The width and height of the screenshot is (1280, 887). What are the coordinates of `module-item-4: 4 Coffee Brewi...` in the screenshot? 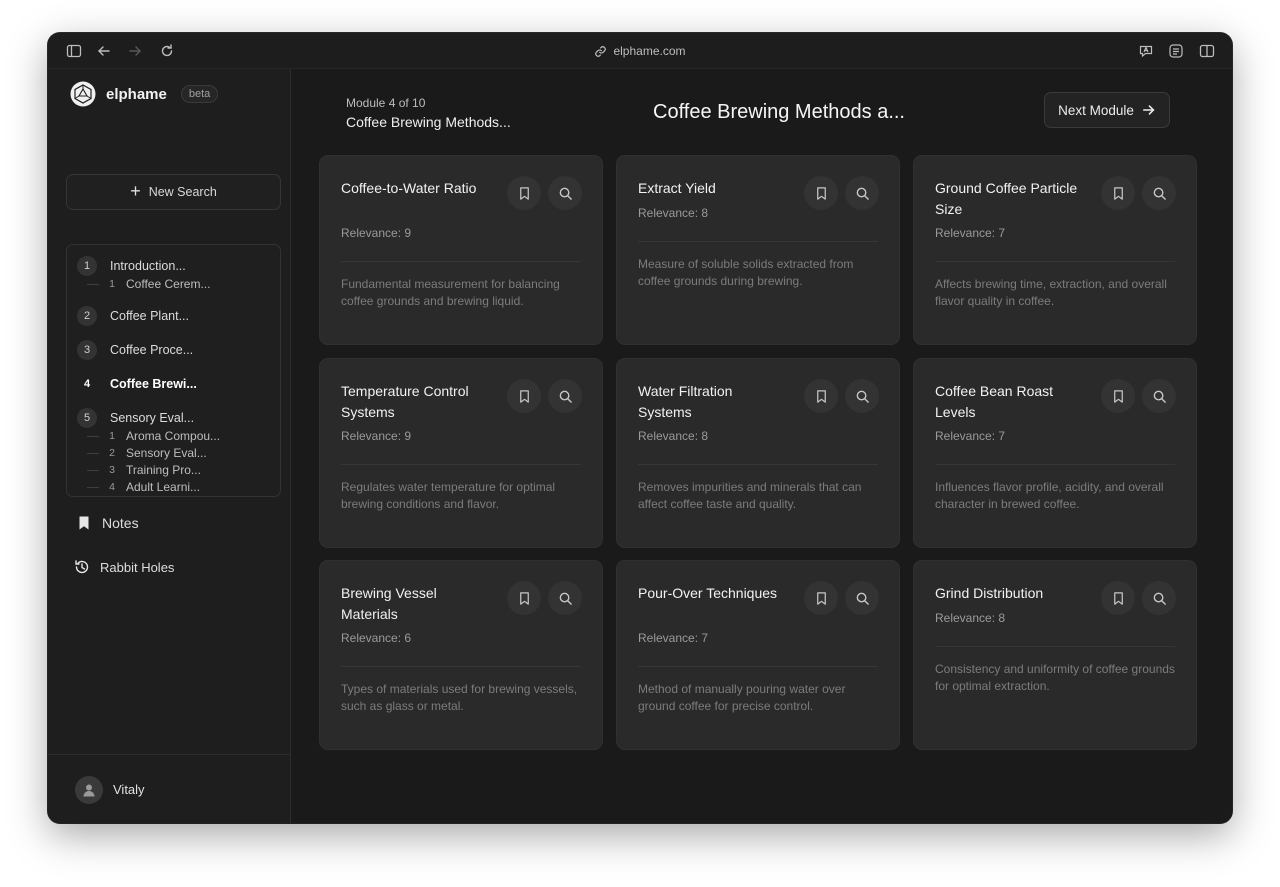 It's located at (137, 384).